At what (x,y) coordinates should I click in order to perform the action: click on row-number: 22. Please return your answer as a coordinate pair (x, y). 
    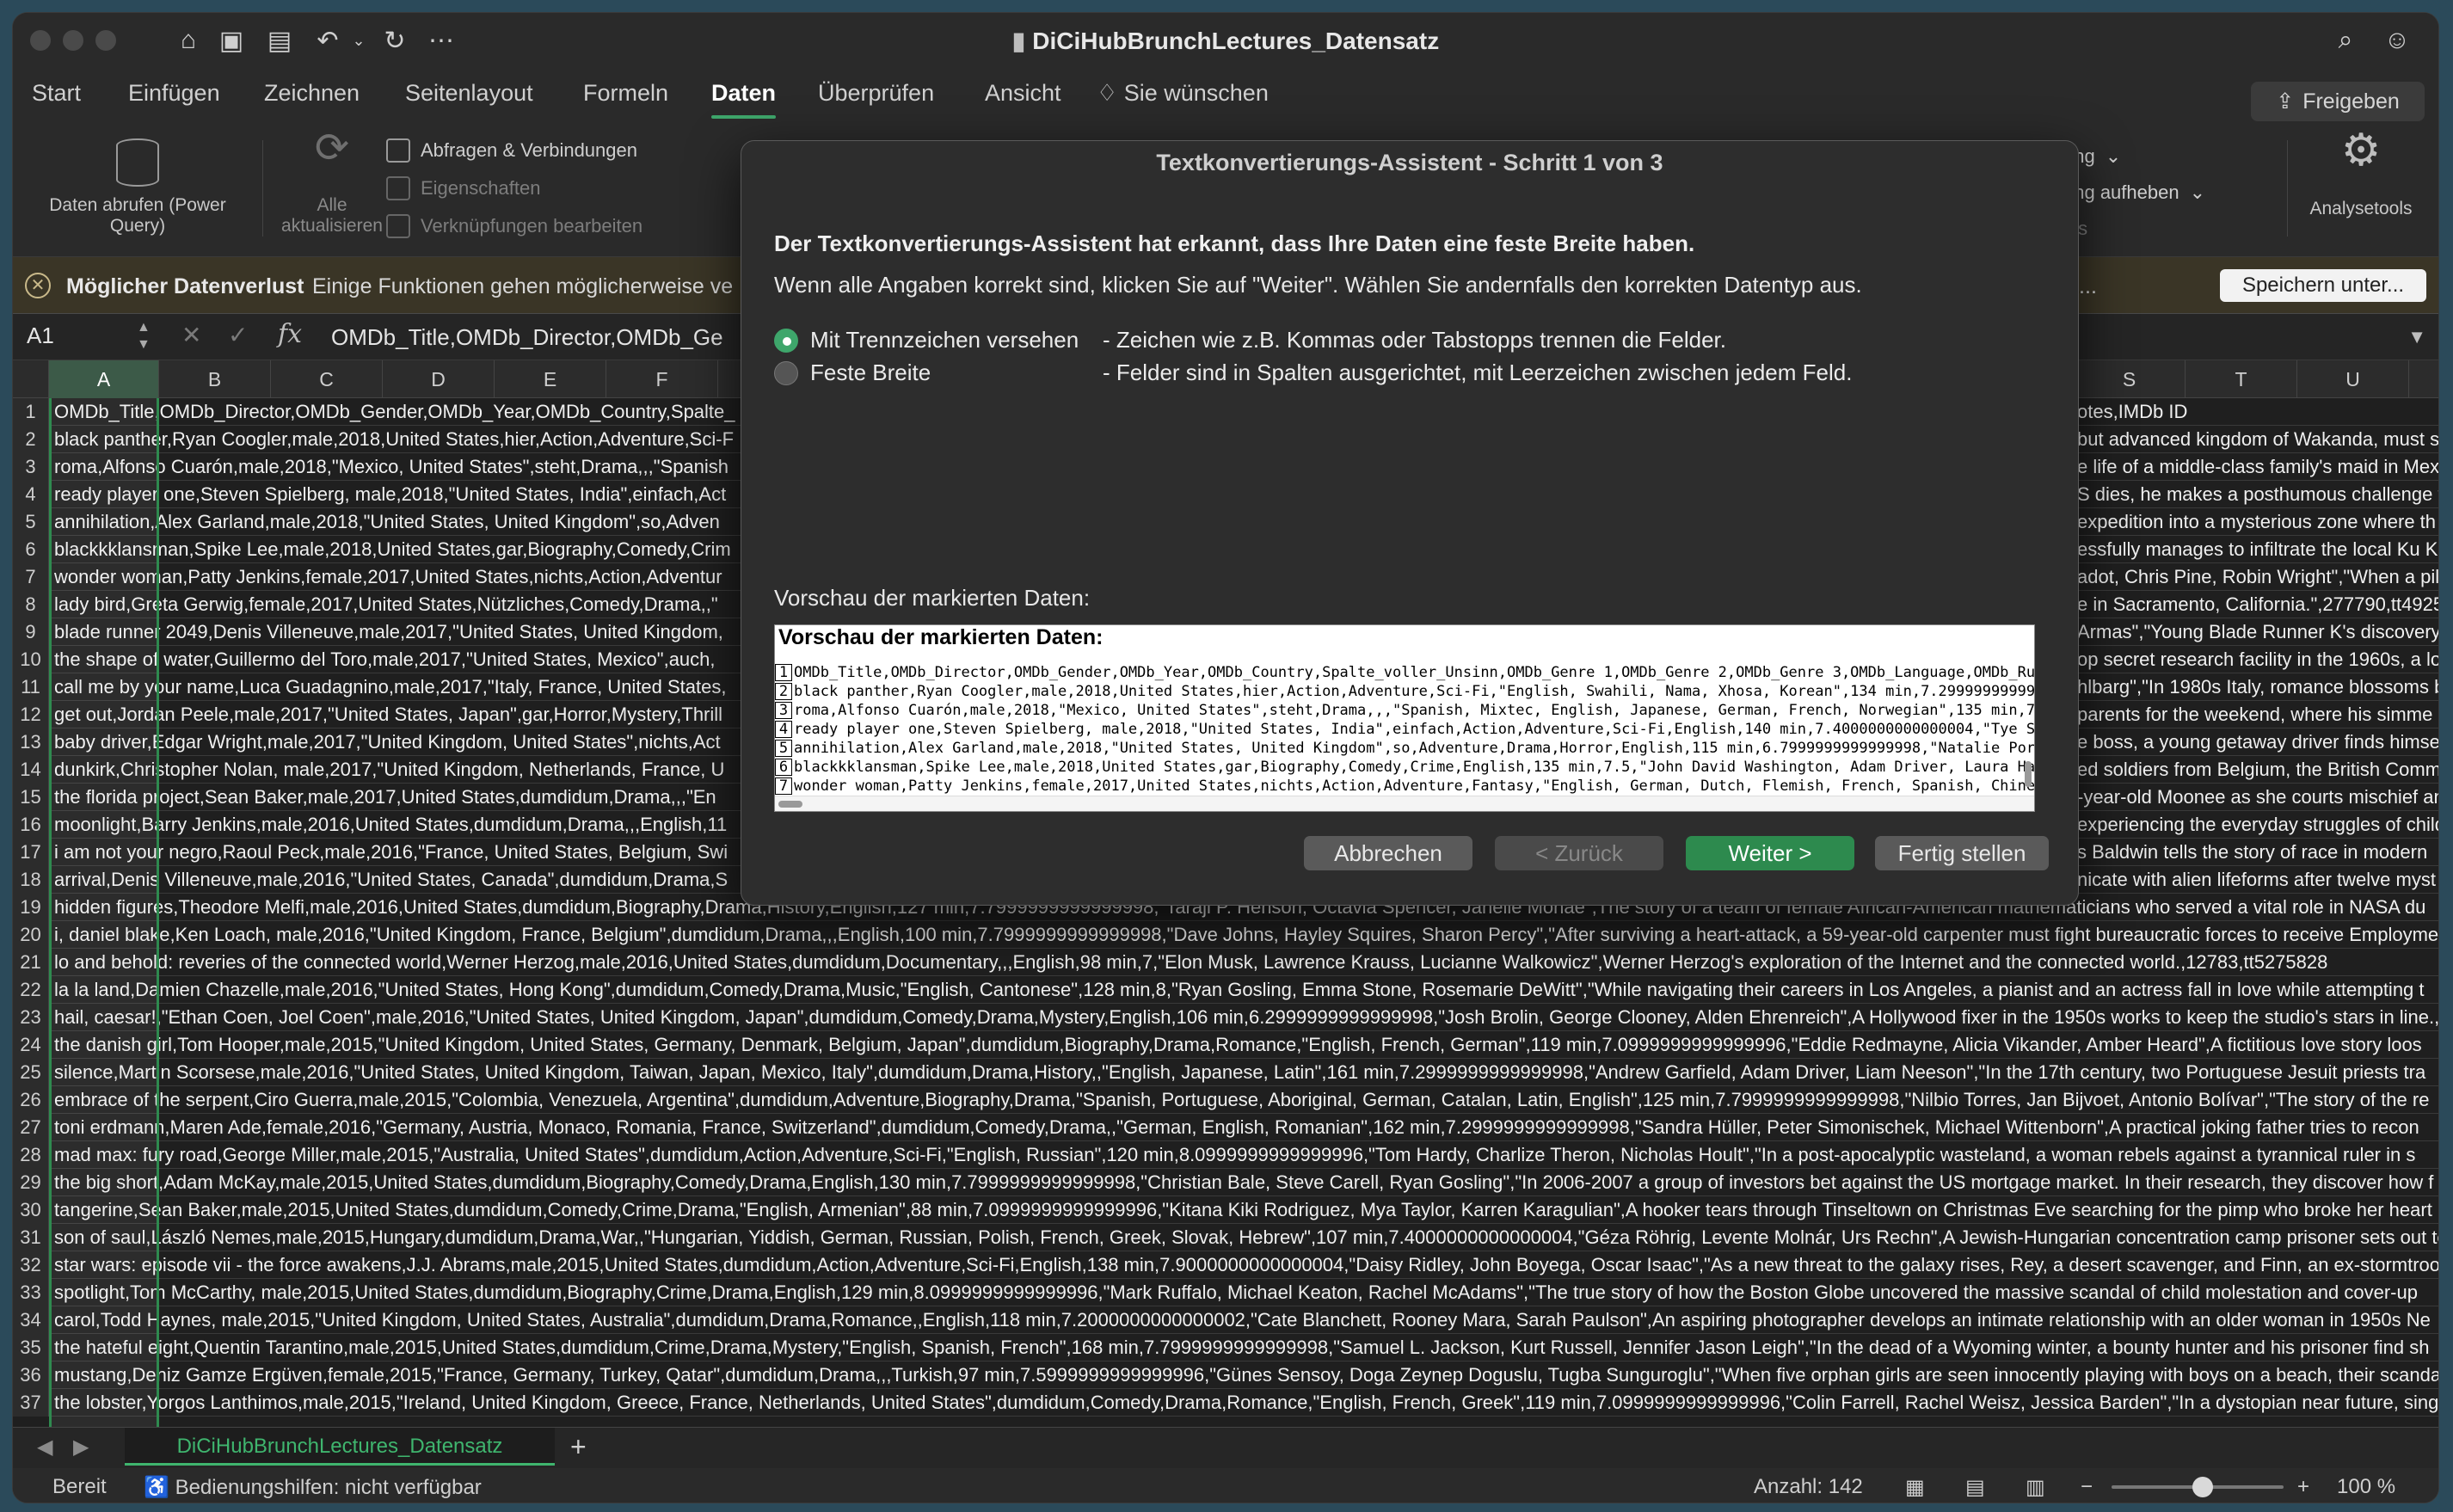
    Looking at the image, I should click on (31, 990).